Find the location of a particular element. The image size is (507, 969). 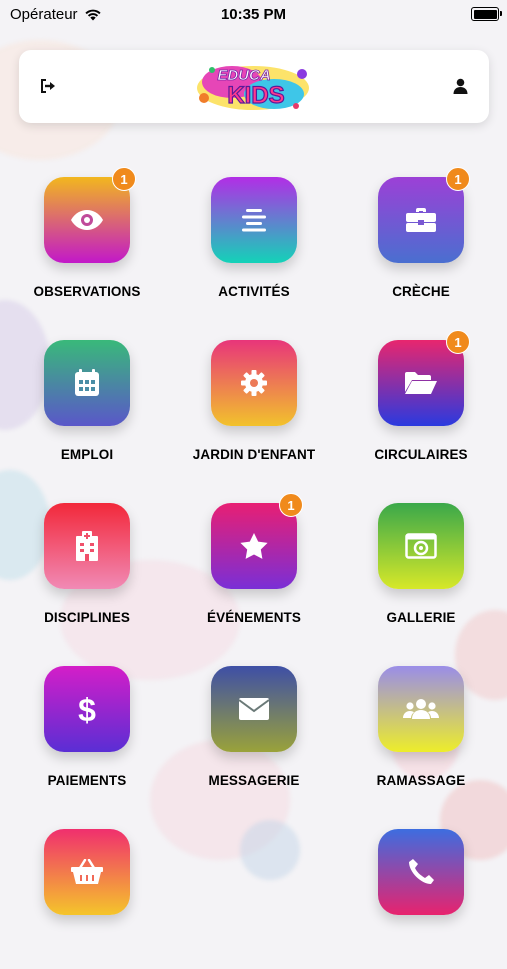

app-logo: EDUCA KIDS is located at coordinates (253, 86).